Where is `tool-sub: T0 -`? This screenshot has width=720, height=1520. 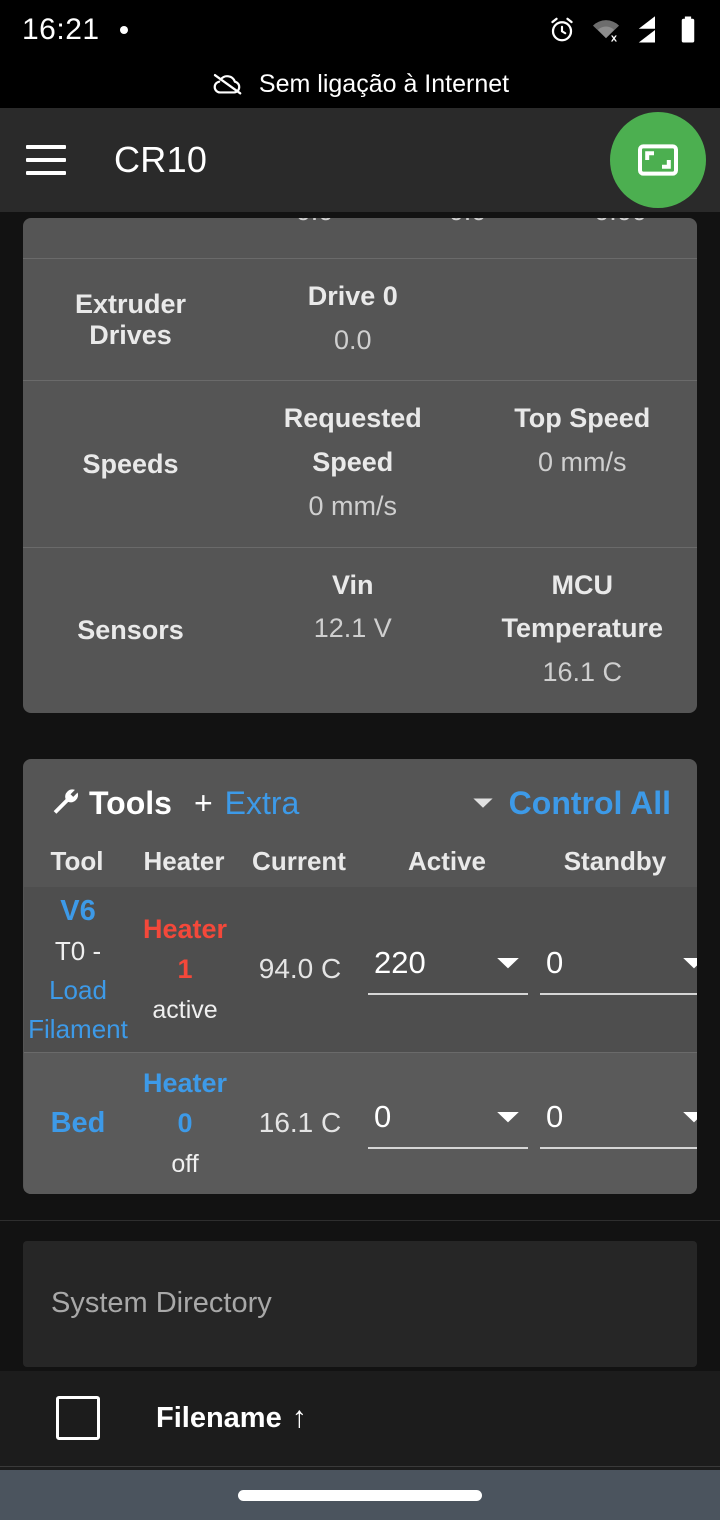
tool-sub: T0 - is located at coordinates (78, 950).